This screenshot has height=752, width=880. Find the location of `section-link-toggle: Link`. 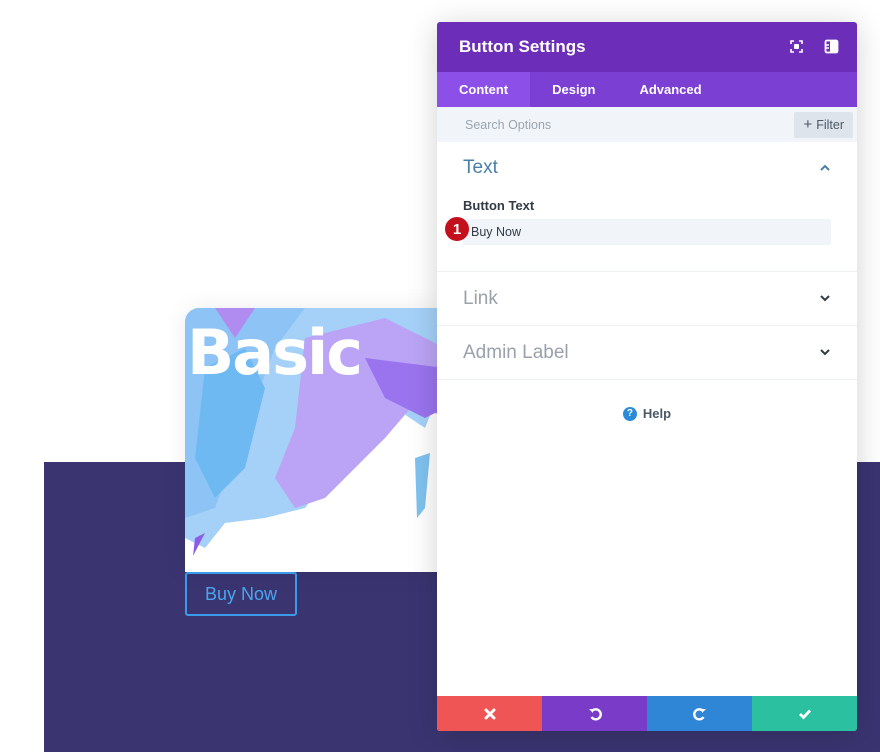

section-link-toggle: Link is located at coordinates (647, 298).